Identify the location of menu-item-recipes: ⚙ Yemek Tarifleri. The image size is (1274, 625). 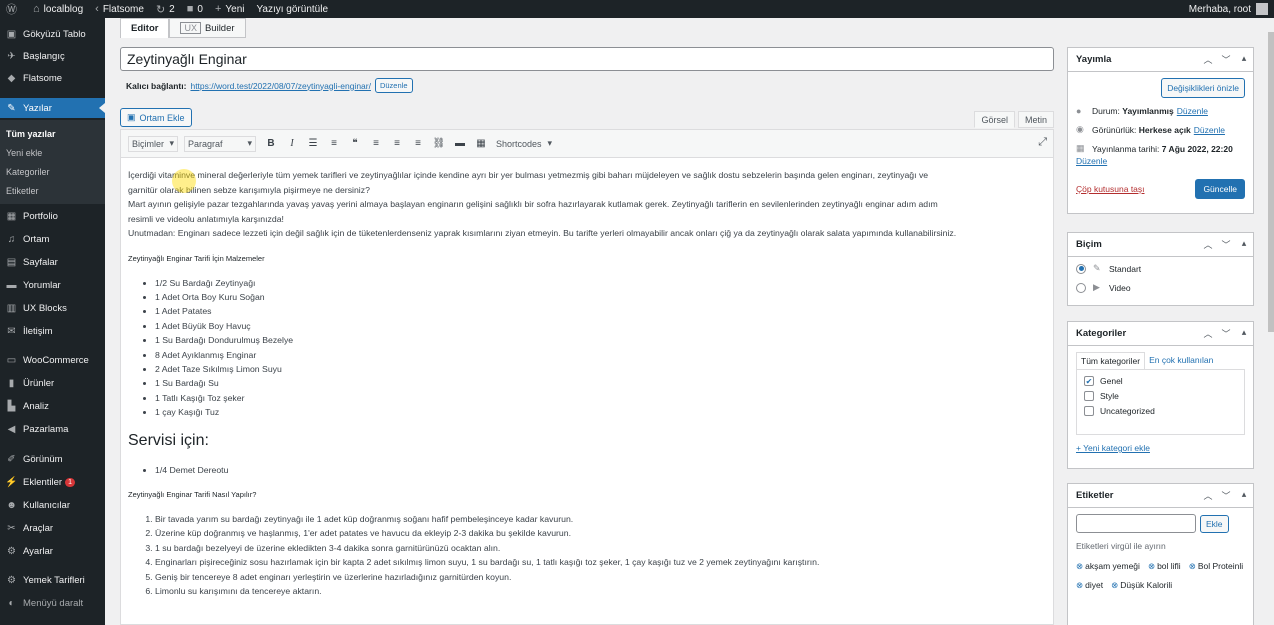
(52, 580).